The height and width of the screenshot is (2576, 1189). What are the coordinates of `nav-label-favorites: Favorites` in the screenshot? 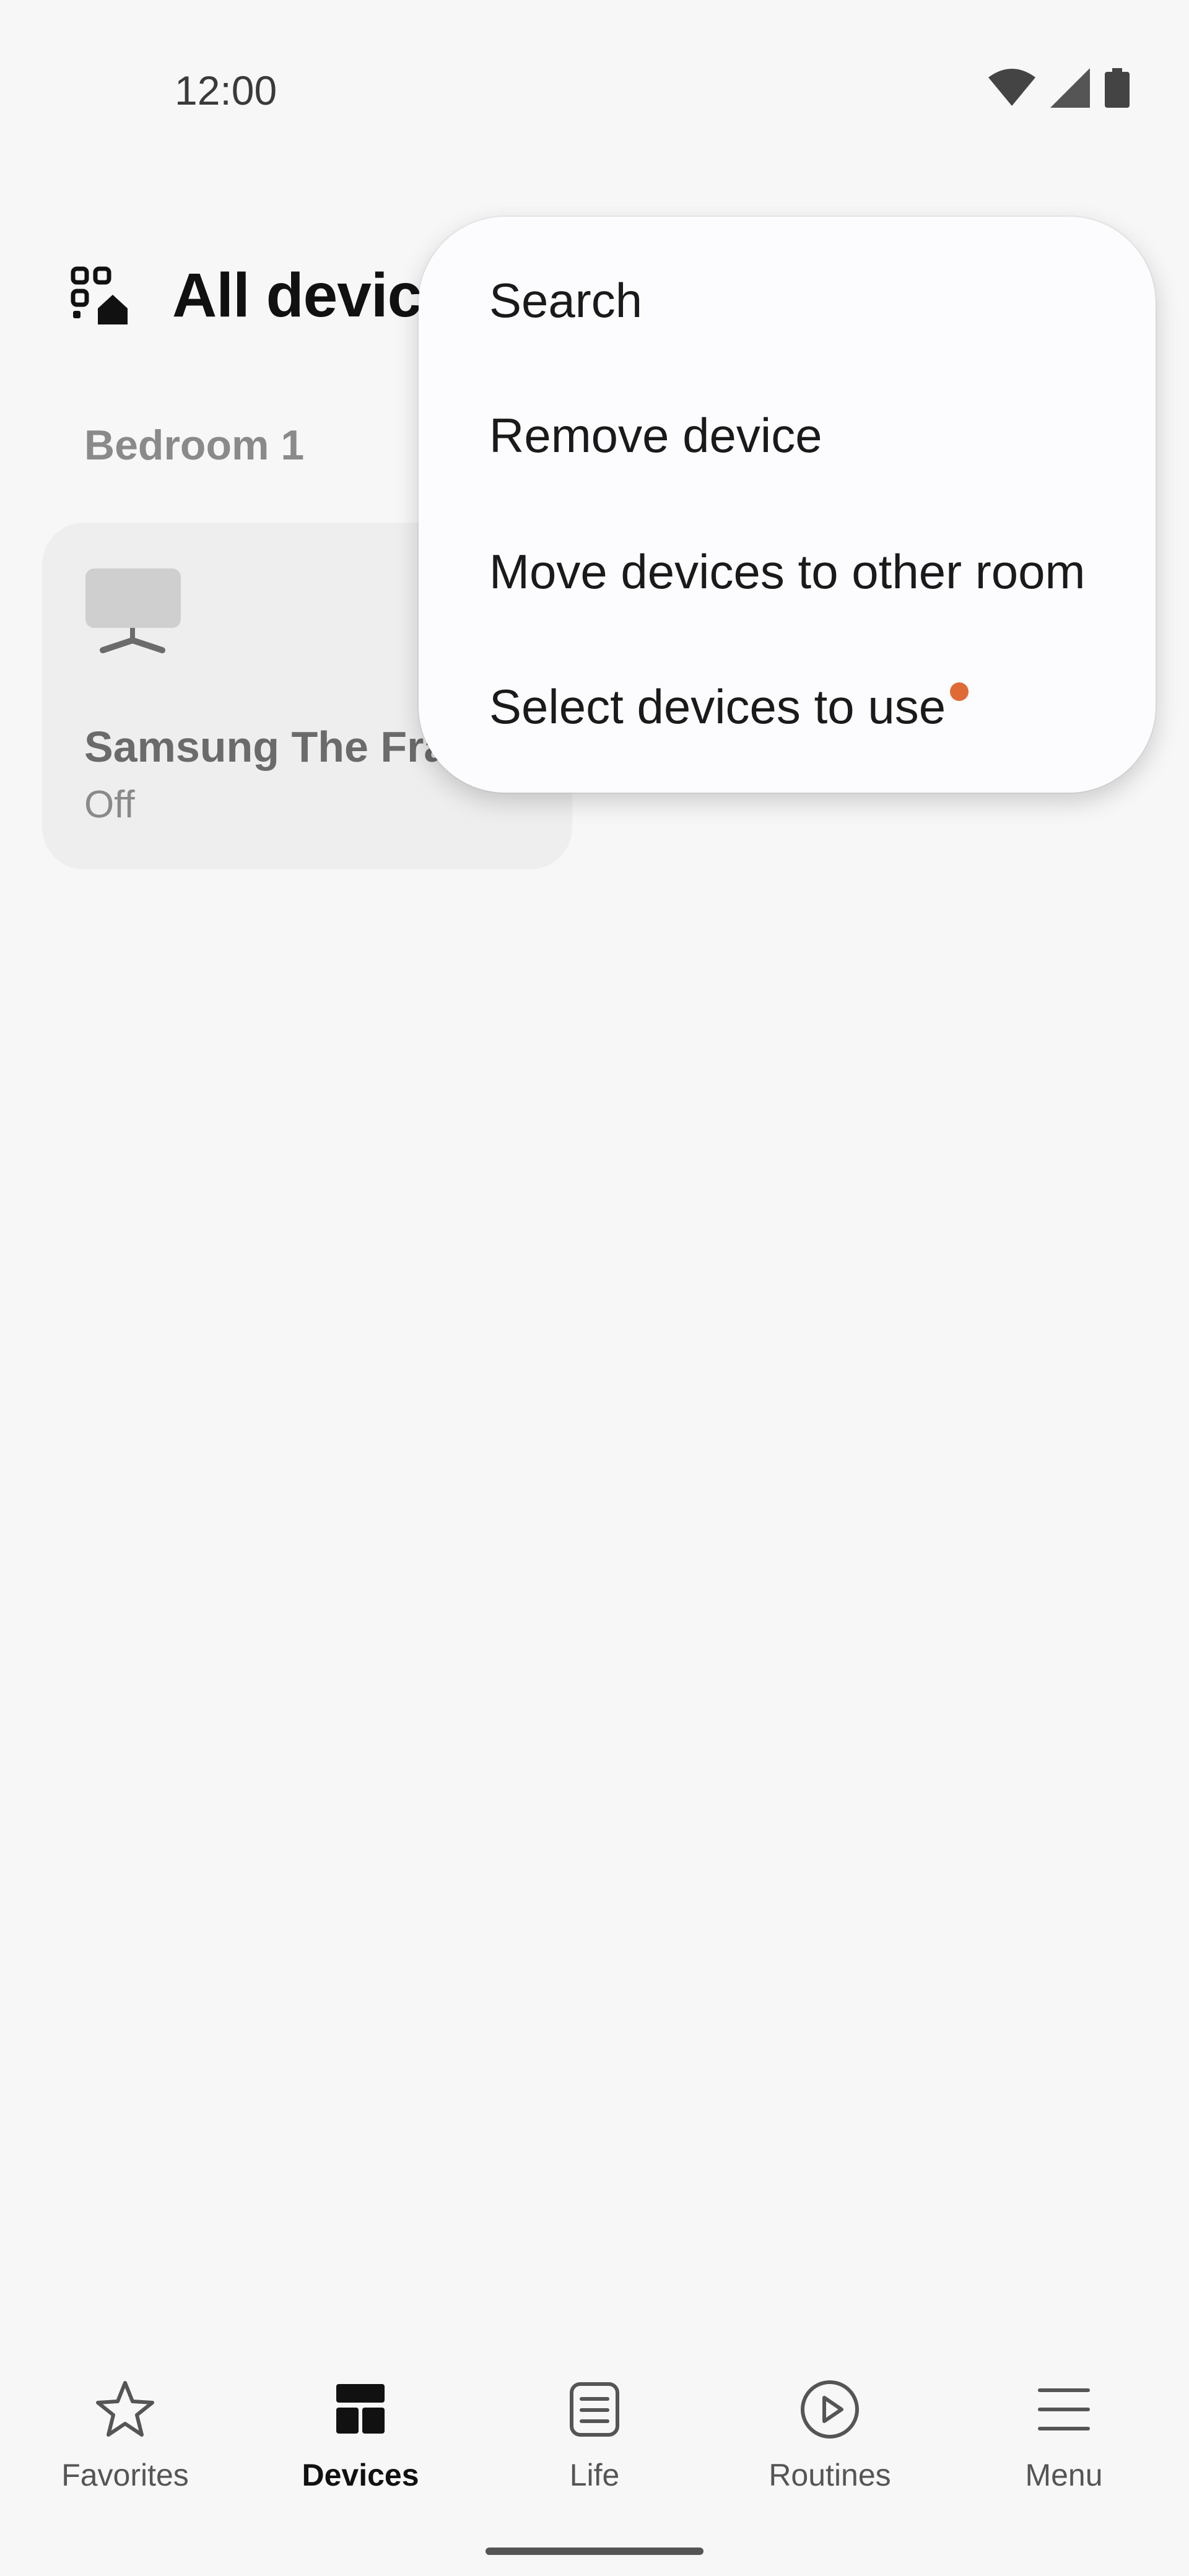 It's located at (125, 2475).